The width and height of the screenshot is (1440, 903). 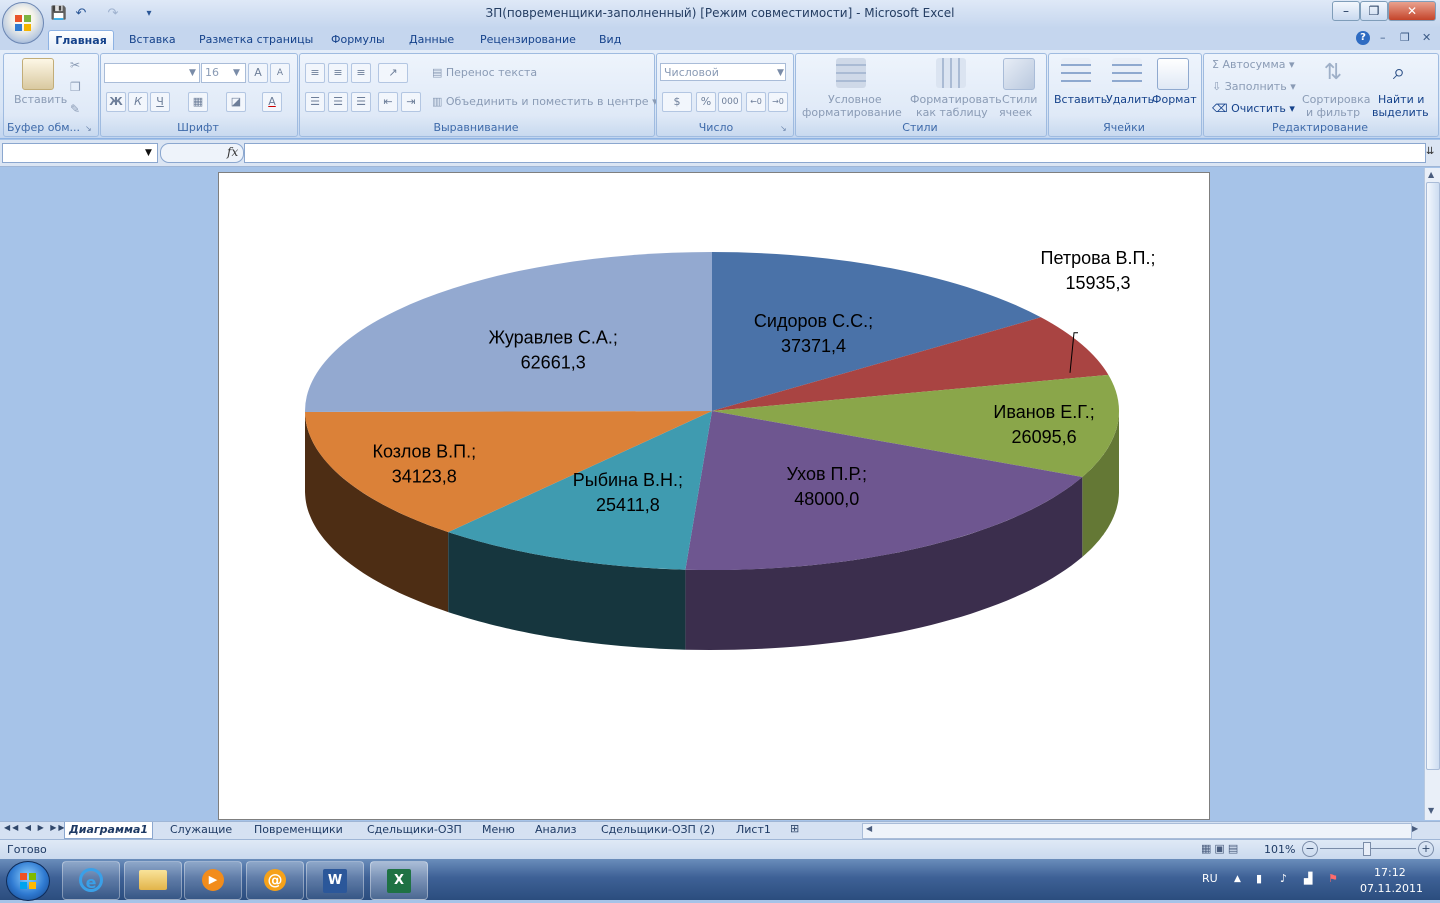 What do you see at coordinates (138, 102) in the screenshot?
I see `italic-button: К` at bounding box center [138, 102].